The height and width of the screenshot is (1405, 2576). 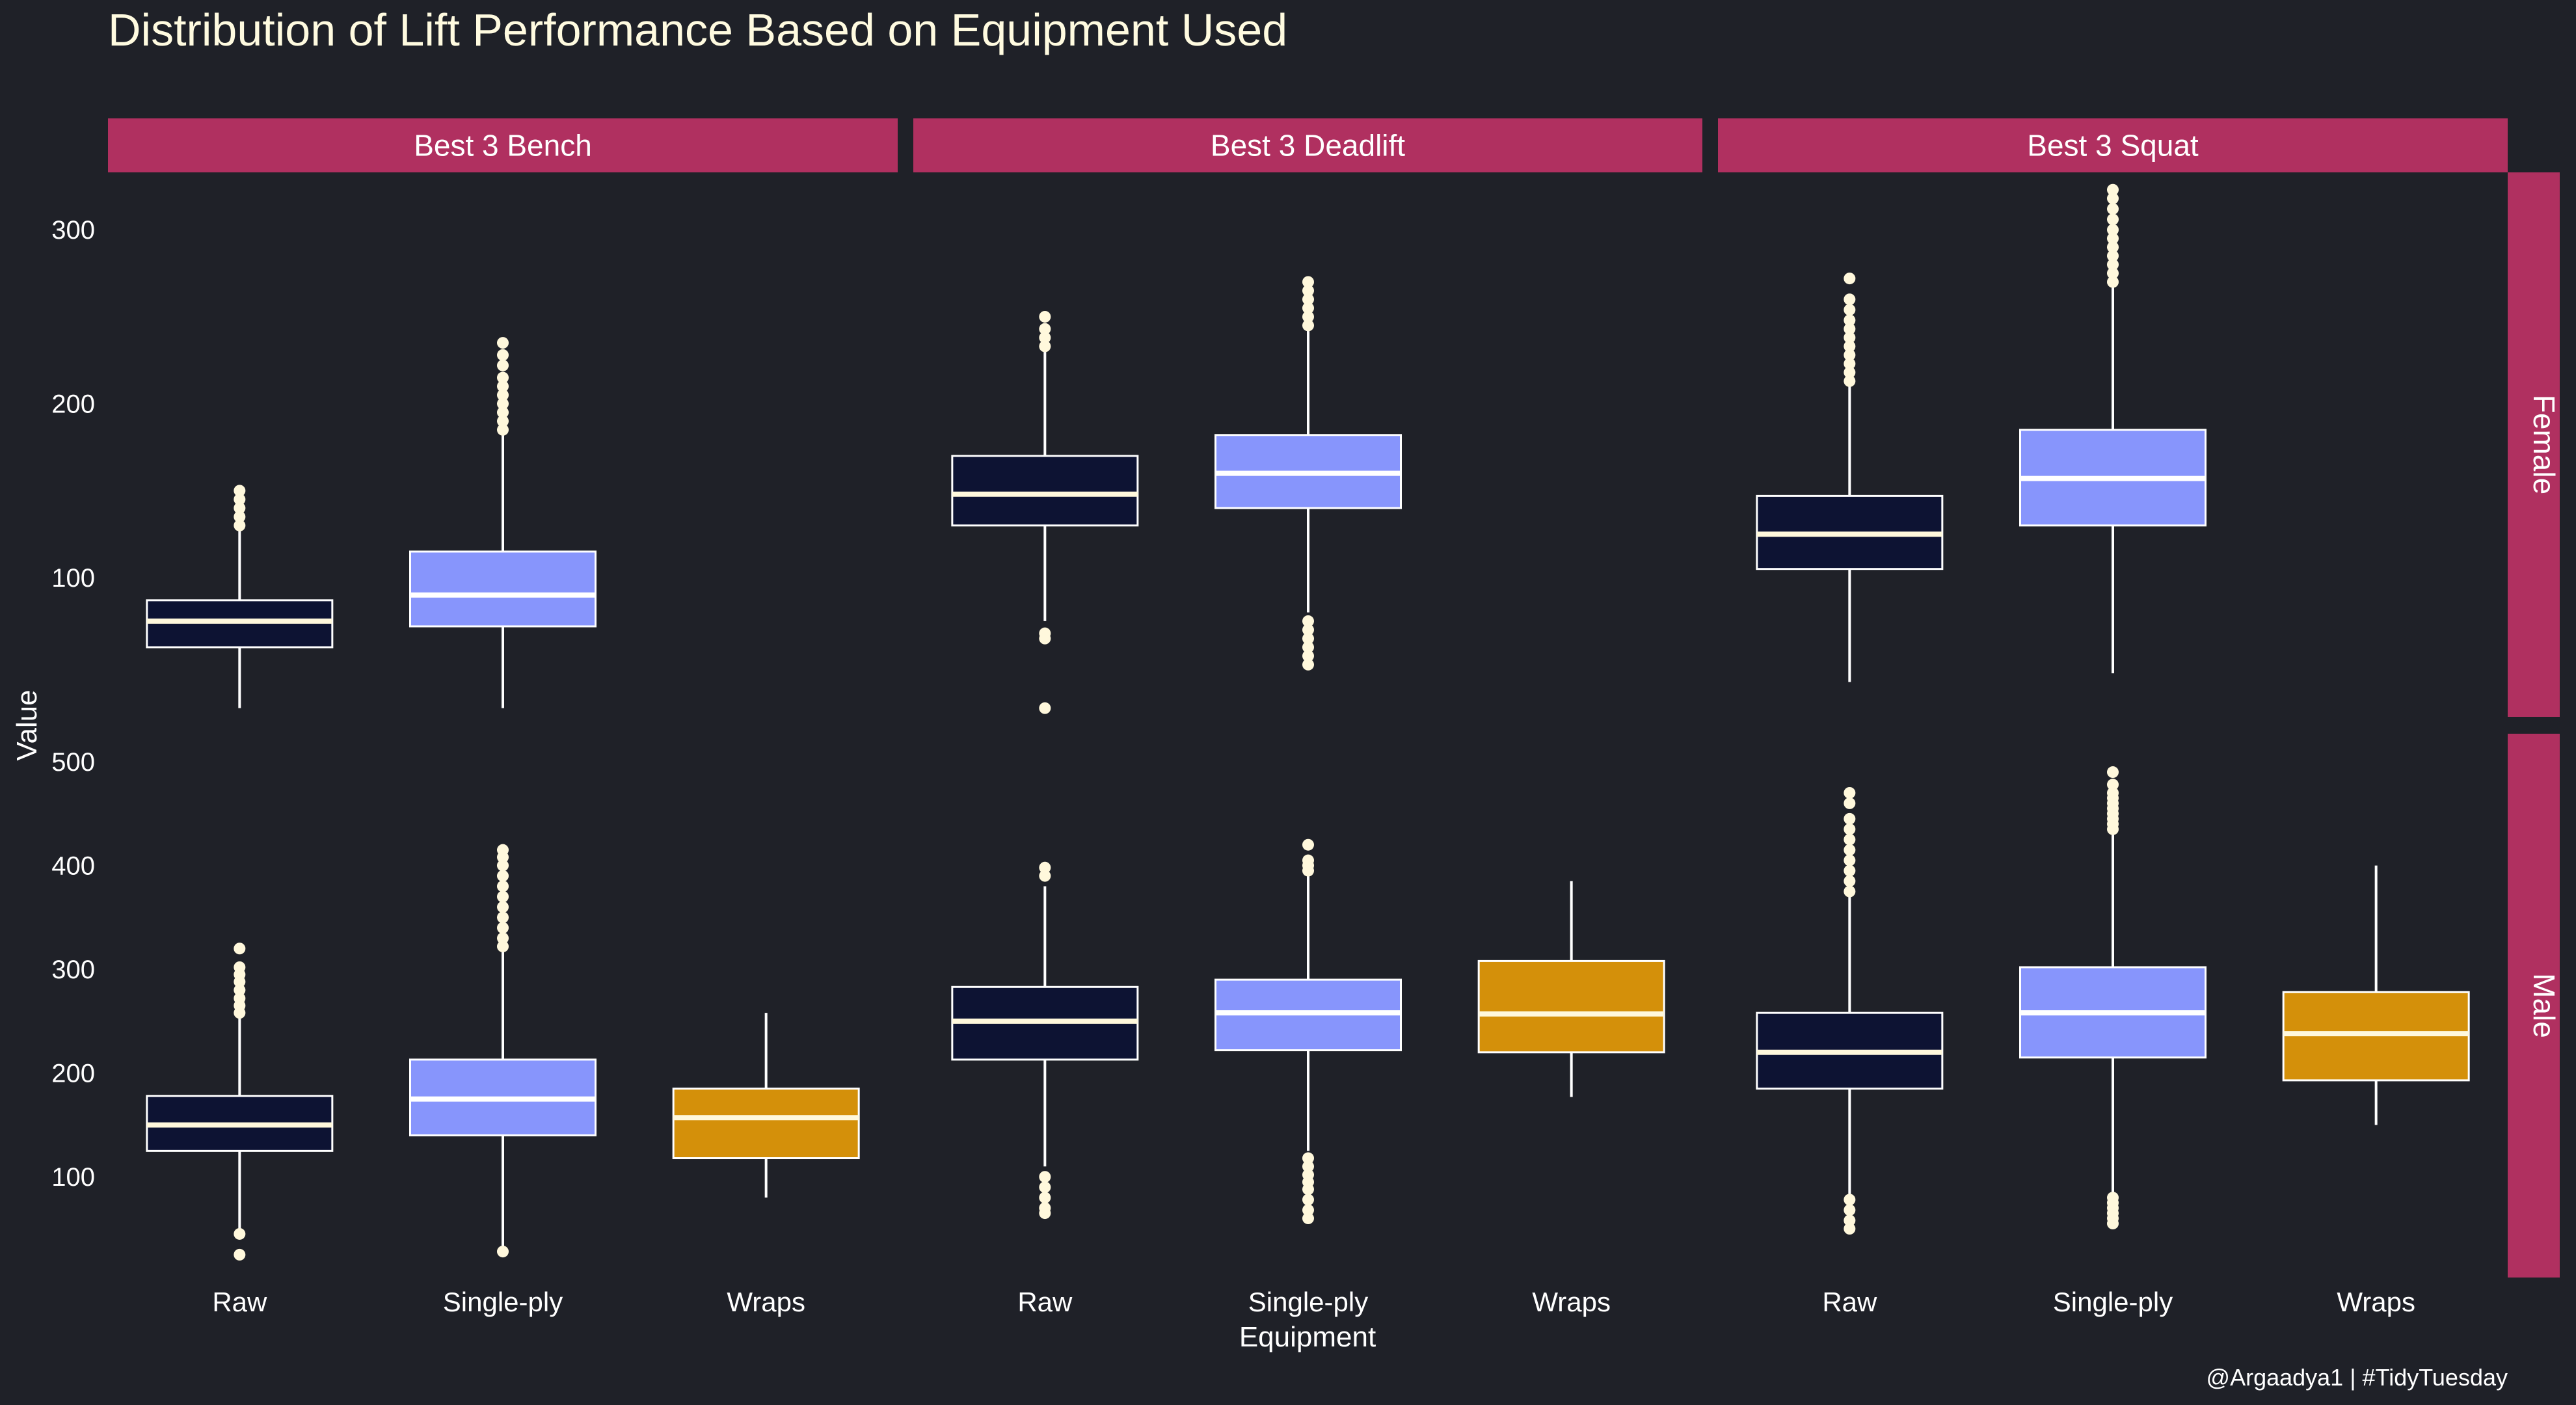 I want to click on facet-strip-label: Best 3 Bench, so click(x=503, y=146).